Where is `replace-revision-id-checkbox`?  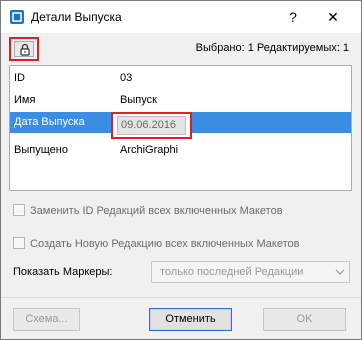 replace-revision-id-checkbox is located at coordinates (19, 210).